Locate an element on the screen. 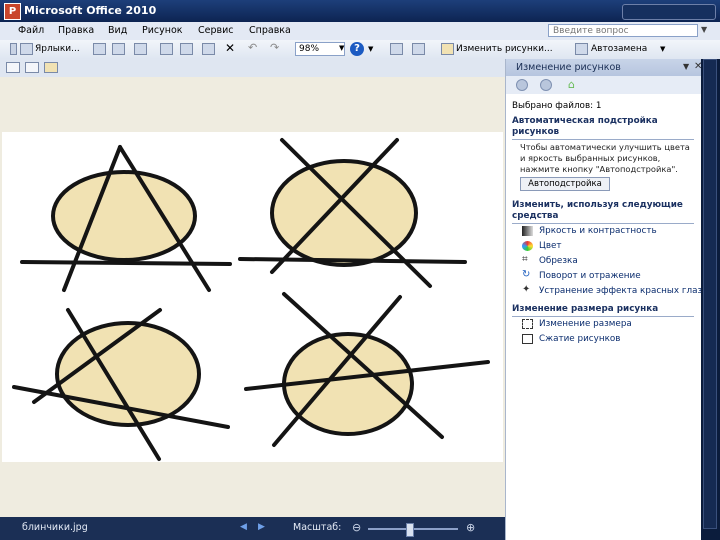 This screenshot has width=720, height=540. task-pane-title: Изменение рисунков is located at coordinates (568, 67).